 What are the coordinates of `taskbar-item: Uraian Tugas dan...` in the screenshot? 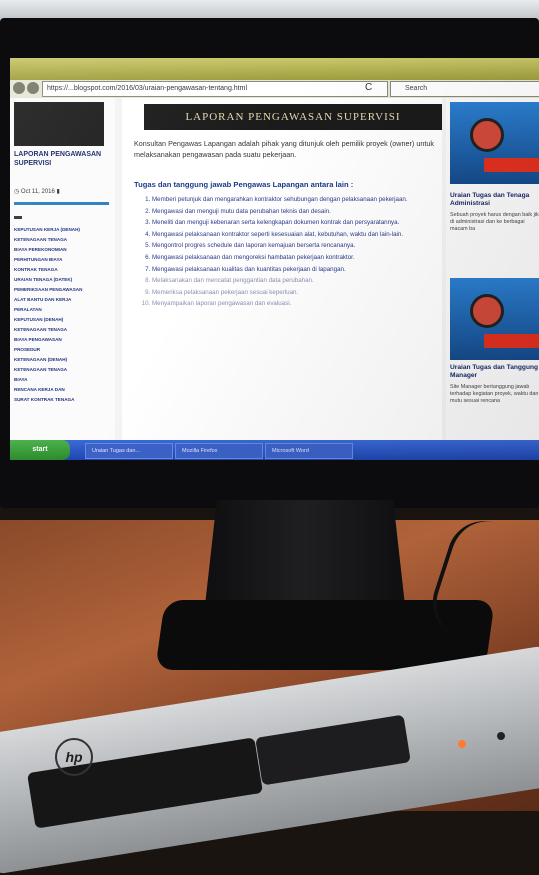 It's located at (129, 451).